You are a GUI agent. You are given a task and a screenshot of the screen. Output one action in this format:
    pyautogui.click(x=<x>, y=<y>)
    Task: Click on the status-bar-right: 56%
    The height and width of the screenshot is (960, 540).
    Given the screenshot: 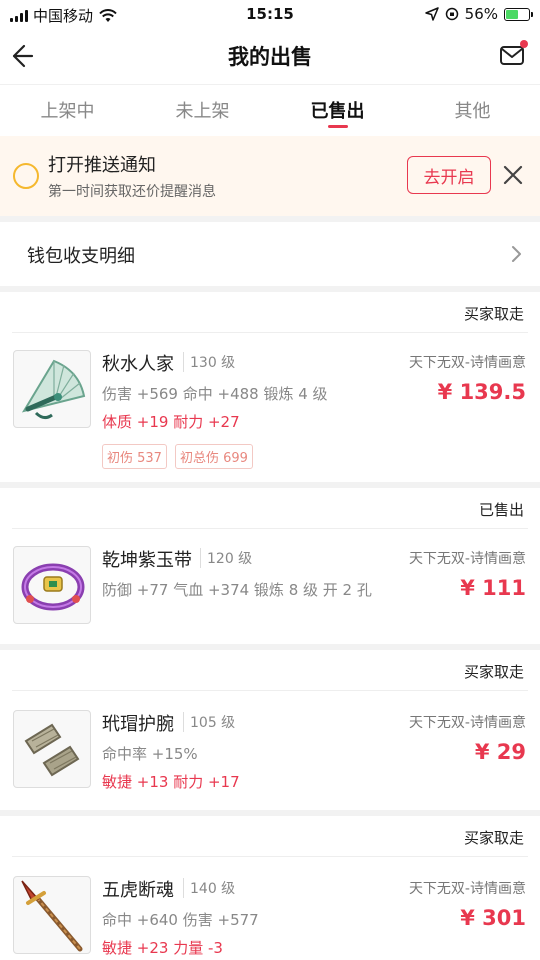 What is the action you would take?
    pyautogui.click(x=478, y=14)
    